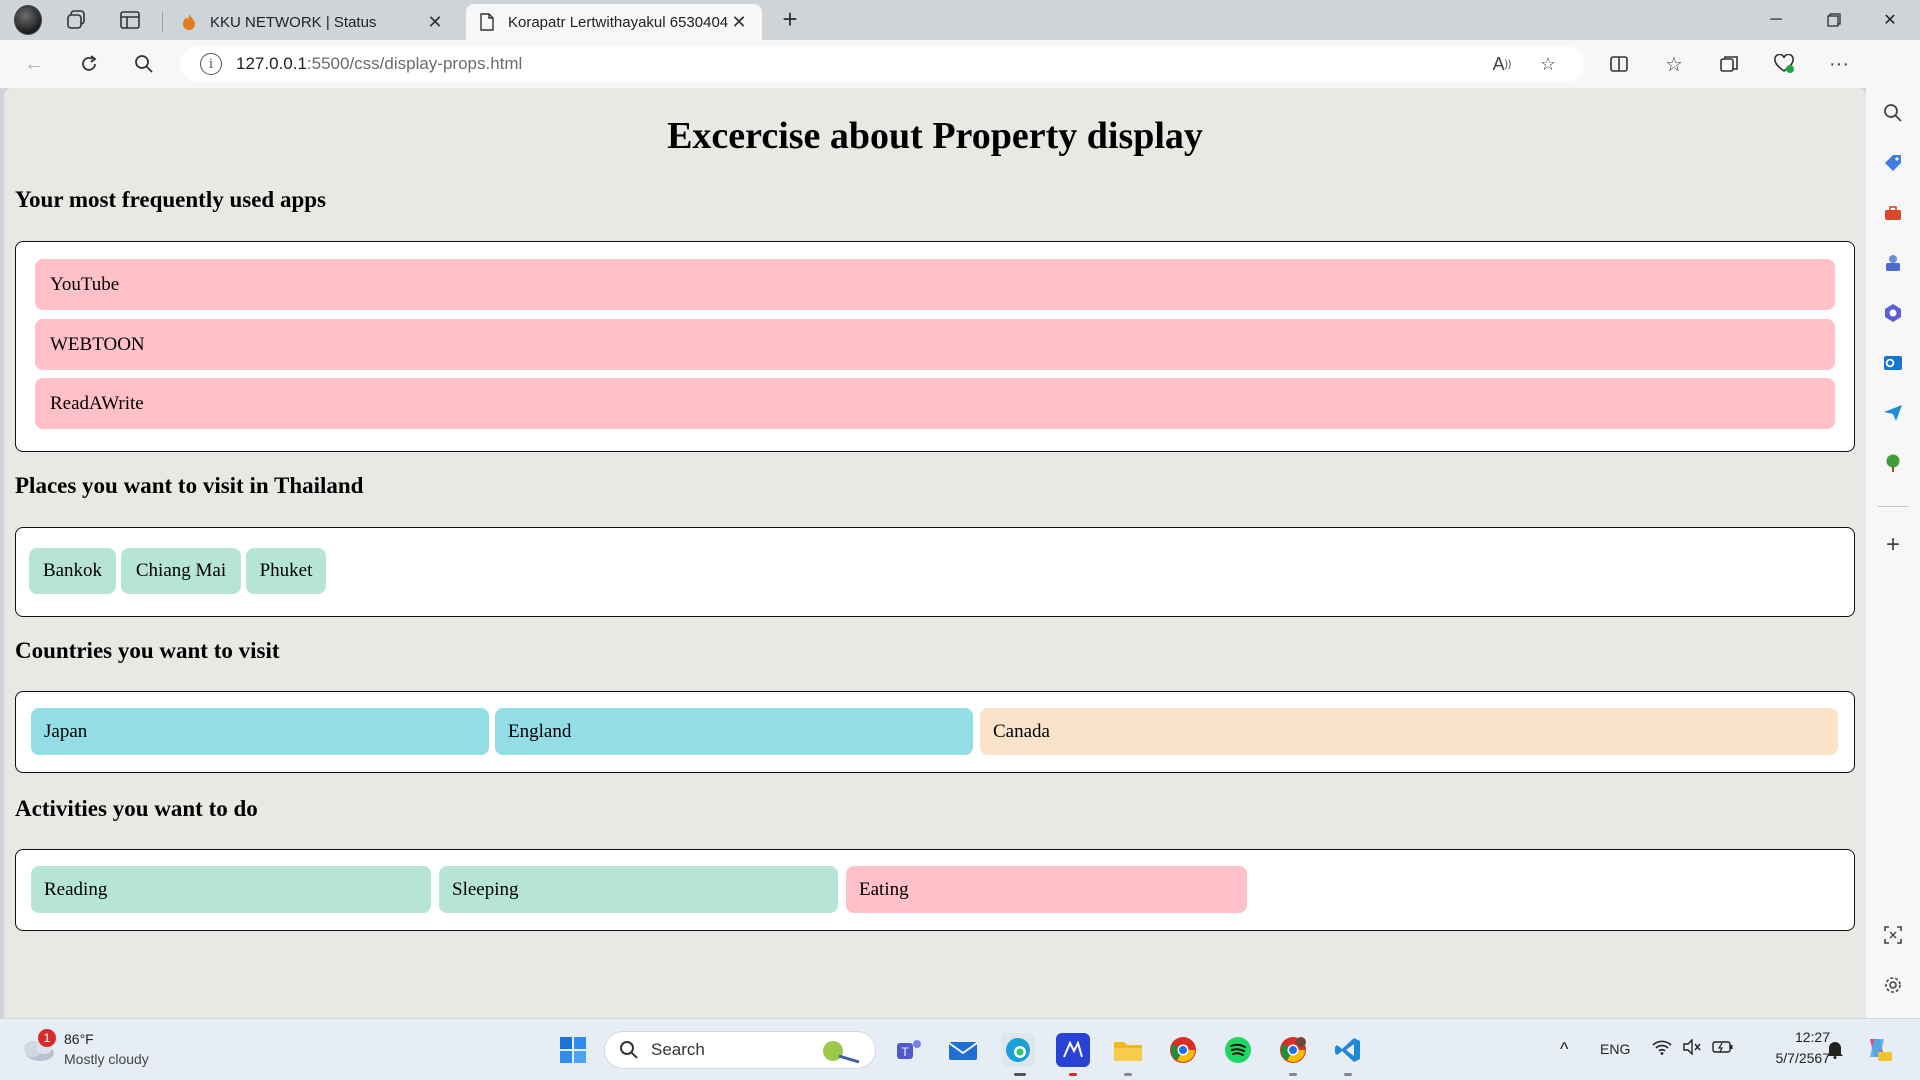 The height and width of the screenshot is (1080, 1920). What do you see at coordinates (189, 22) in the screenshot?
I see `flame-icon` at bounding box center [189, 22].